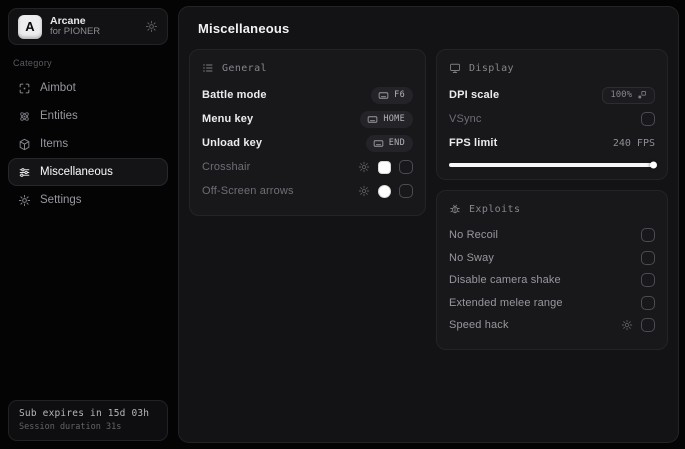 The image size is (685, 449). What do you see at coordinates (506, 302) in the screenshot?
I see `setting-label: Extended melee range` at bounding box center [506, 302].